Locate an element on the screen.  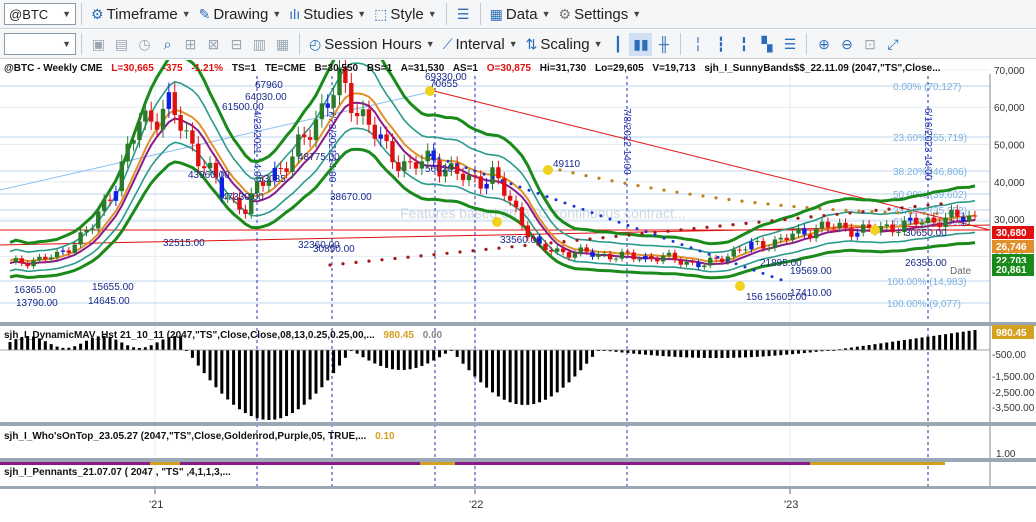
split-icon: ⊟ is located at coordinates (236, 44).